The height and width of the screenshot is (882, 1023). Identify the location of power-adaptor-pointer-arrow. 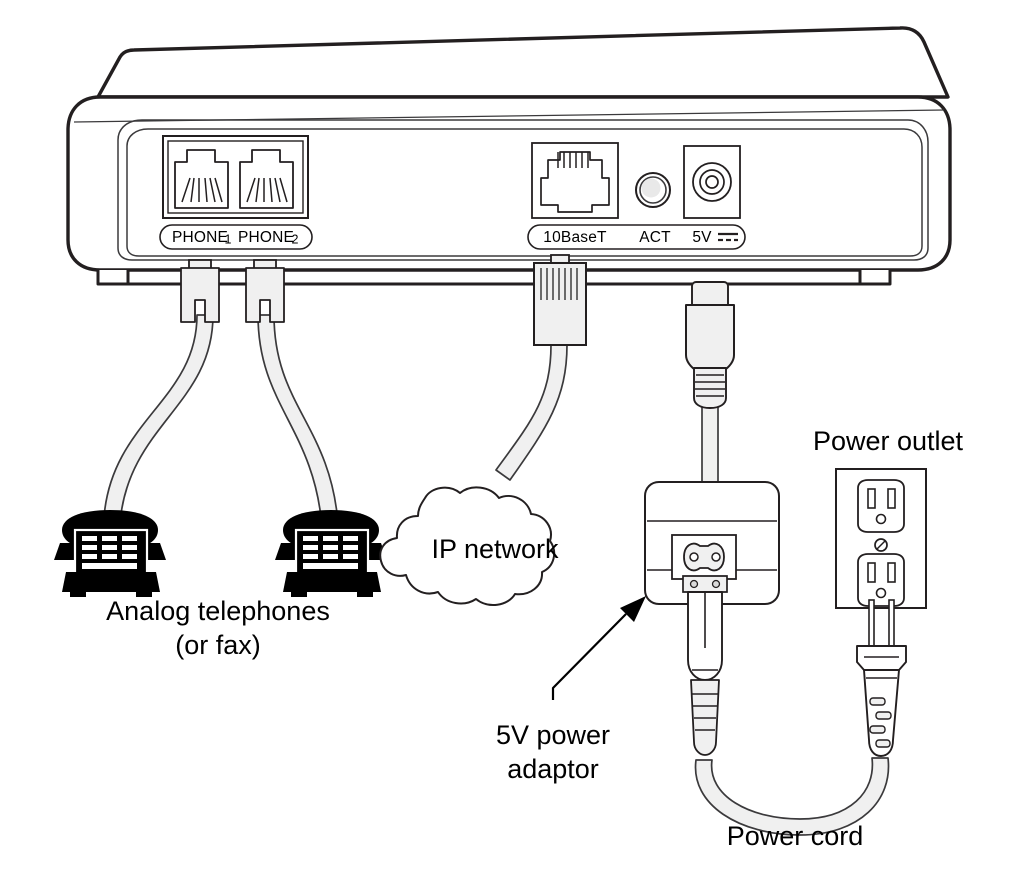
(598, 648).